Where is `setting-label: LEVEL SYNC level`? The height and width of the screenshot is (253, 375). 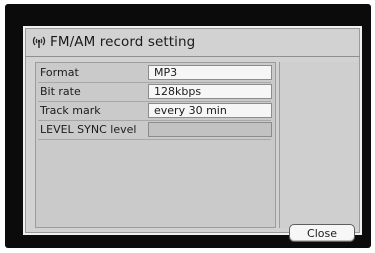
setting-label: LEVEL SYNC level is located at coordinates (88, 129).